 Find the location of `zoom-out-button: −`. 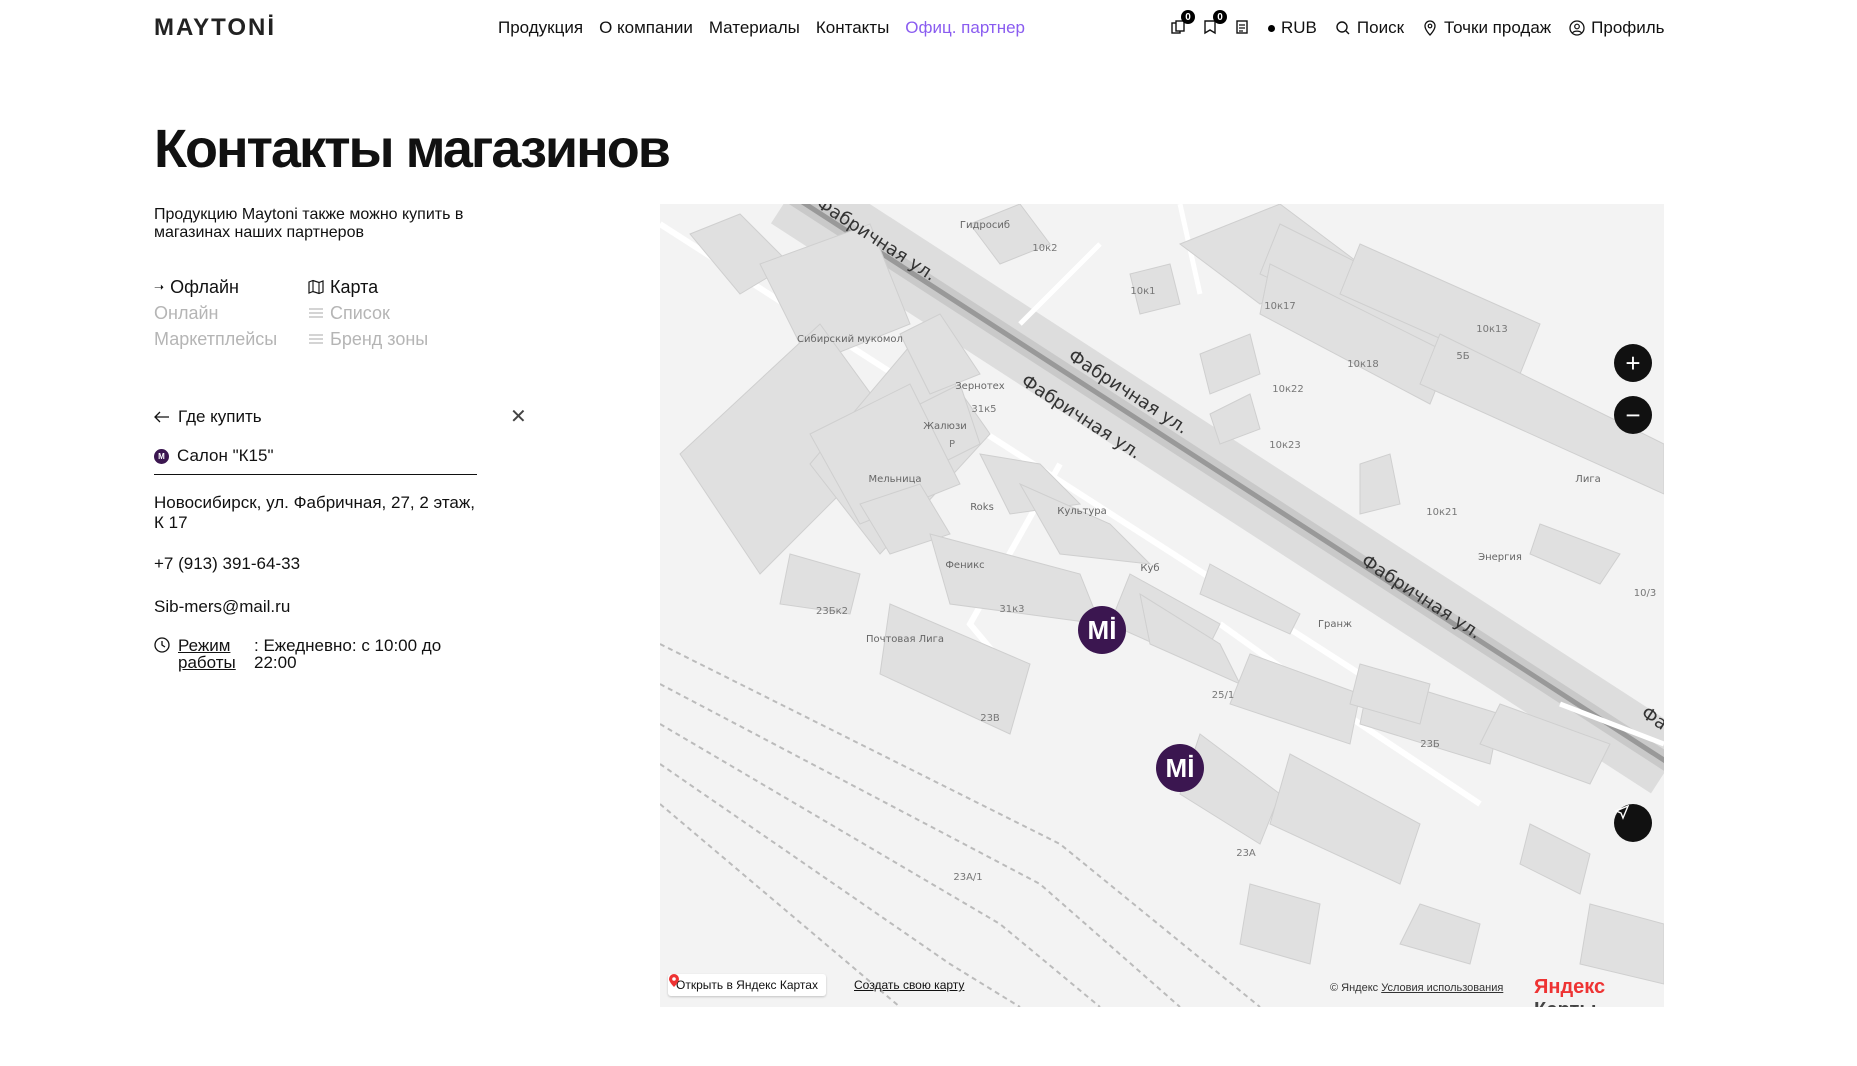

zoom-out-button: − is located at coordinates (1633, 415).